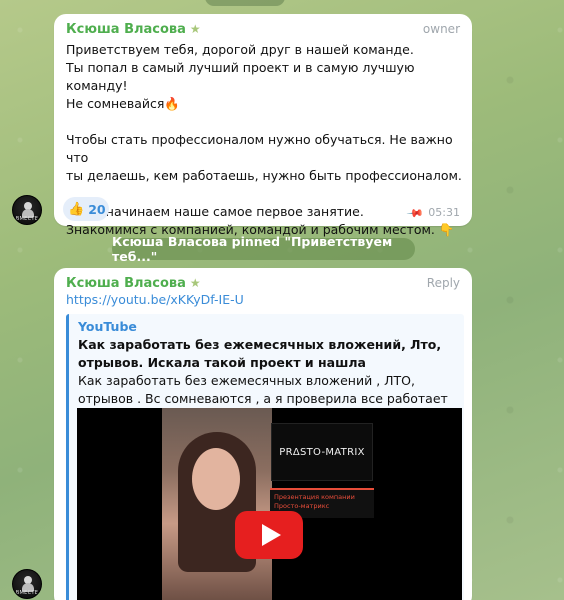 Image resolution: width=564 pixels, height=600 pixels. I want to click on thumbnail-caption: Презентация компании Просто-матрикс, so click(314, 501).